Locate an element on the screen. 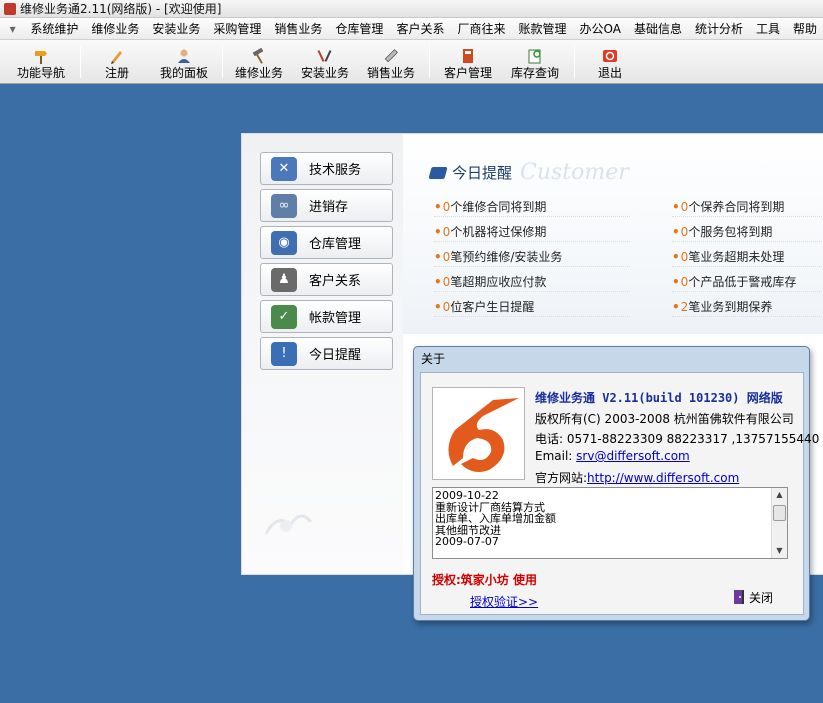 Image resolution: width=823 pixels, height=703 pixels. menu-sales: 销售业务 is located at coordinates (297, 29).